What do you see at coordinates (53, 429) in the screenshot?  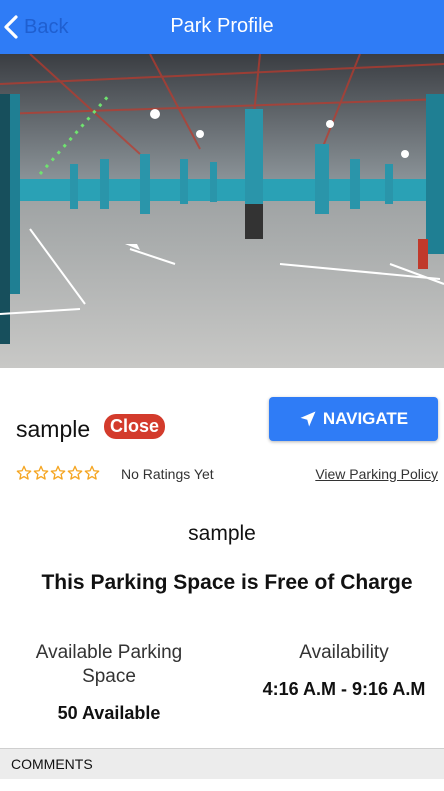 I see `park-name: sample` at bounding box center [53, 429].